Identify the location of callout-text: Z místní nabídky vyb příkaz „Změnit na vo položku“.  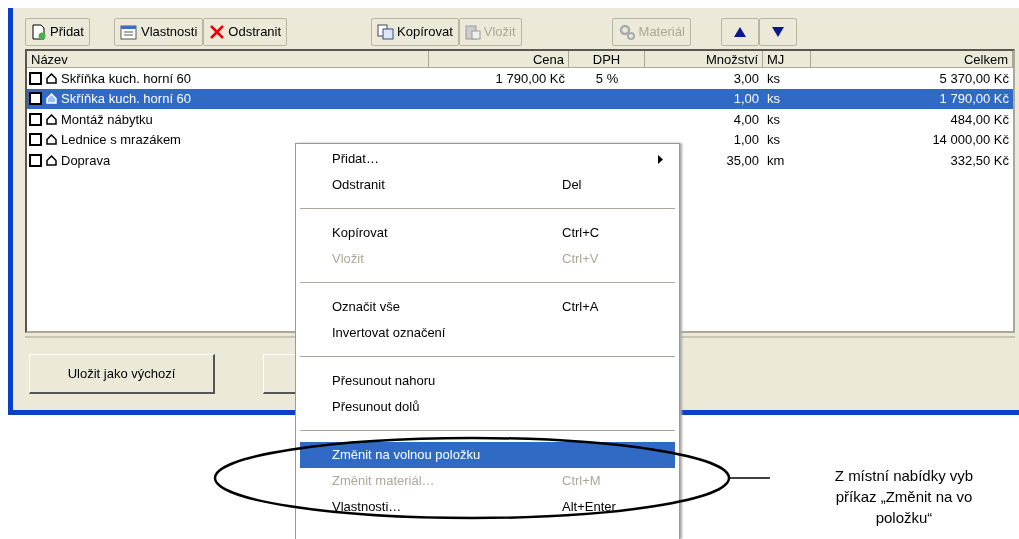
(904, 497).